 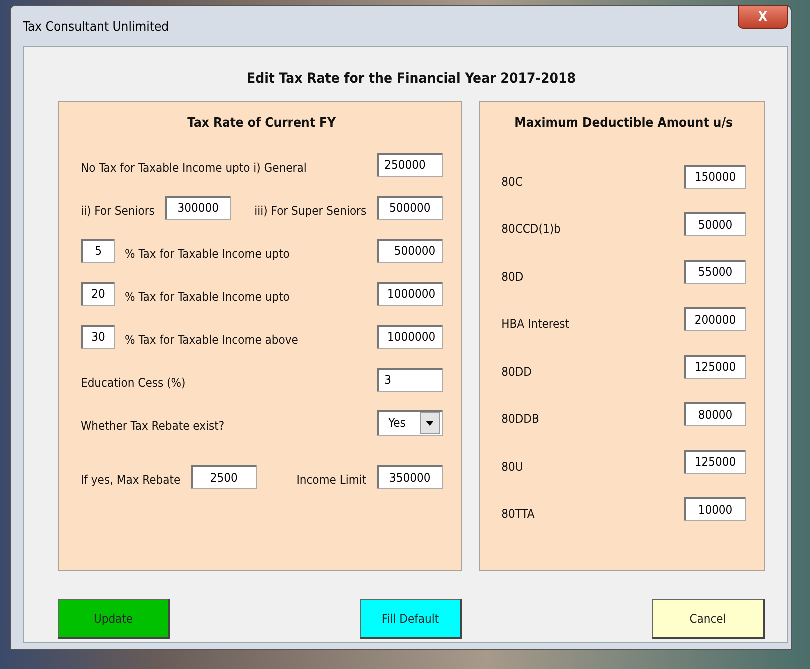 I want to click on field-label: If yes, Max Rebate, so click(x=131, y=479).